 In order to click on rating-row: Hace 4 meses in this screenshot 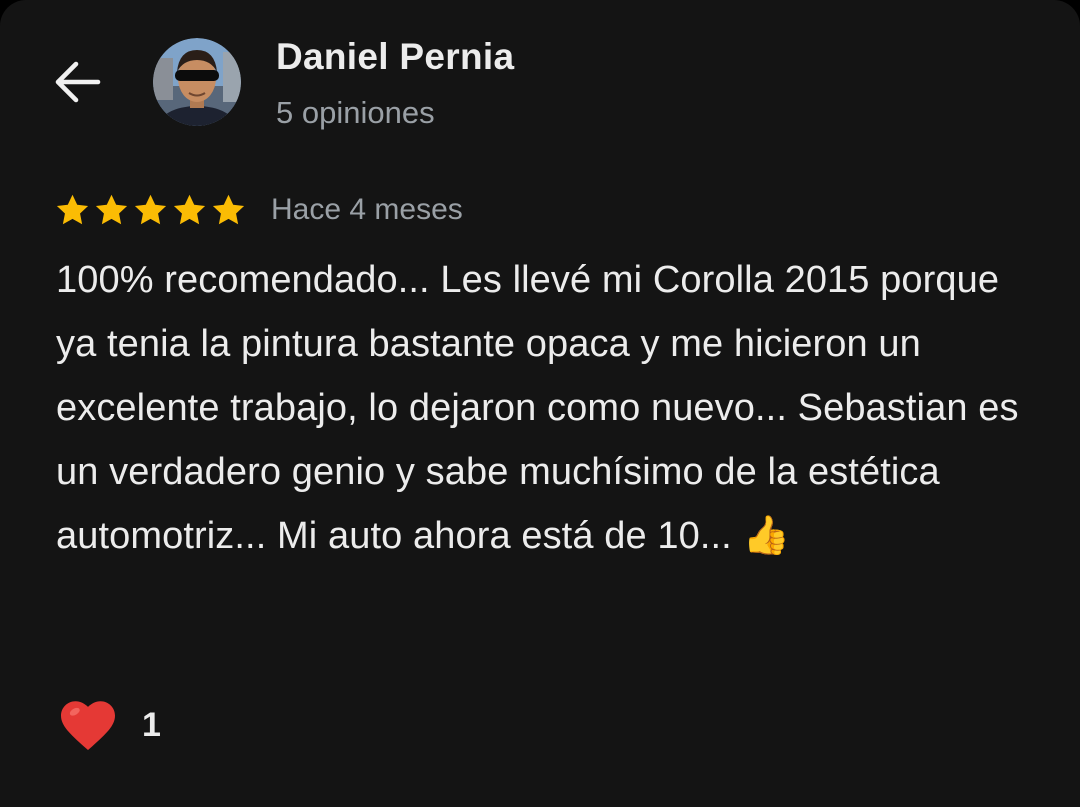, I will do `click(258, 210)`.